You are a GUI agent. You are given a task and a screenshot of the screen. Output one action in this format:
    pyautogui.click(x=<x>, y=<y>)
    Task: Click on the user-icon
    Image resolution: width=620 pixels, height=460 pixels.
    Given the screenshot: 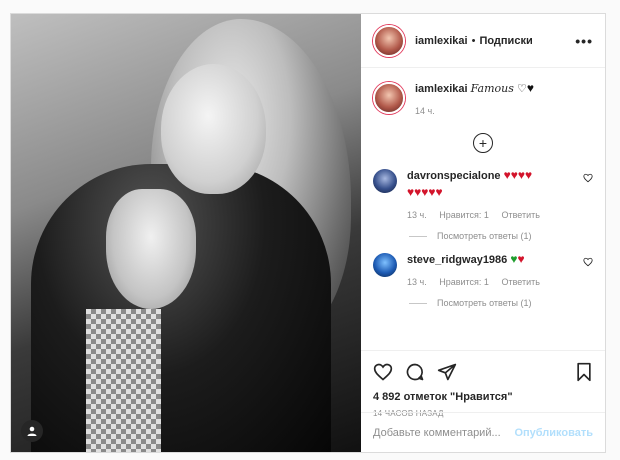 What is the action you would take?
    pyautogui.click(x=32, y=431)
    